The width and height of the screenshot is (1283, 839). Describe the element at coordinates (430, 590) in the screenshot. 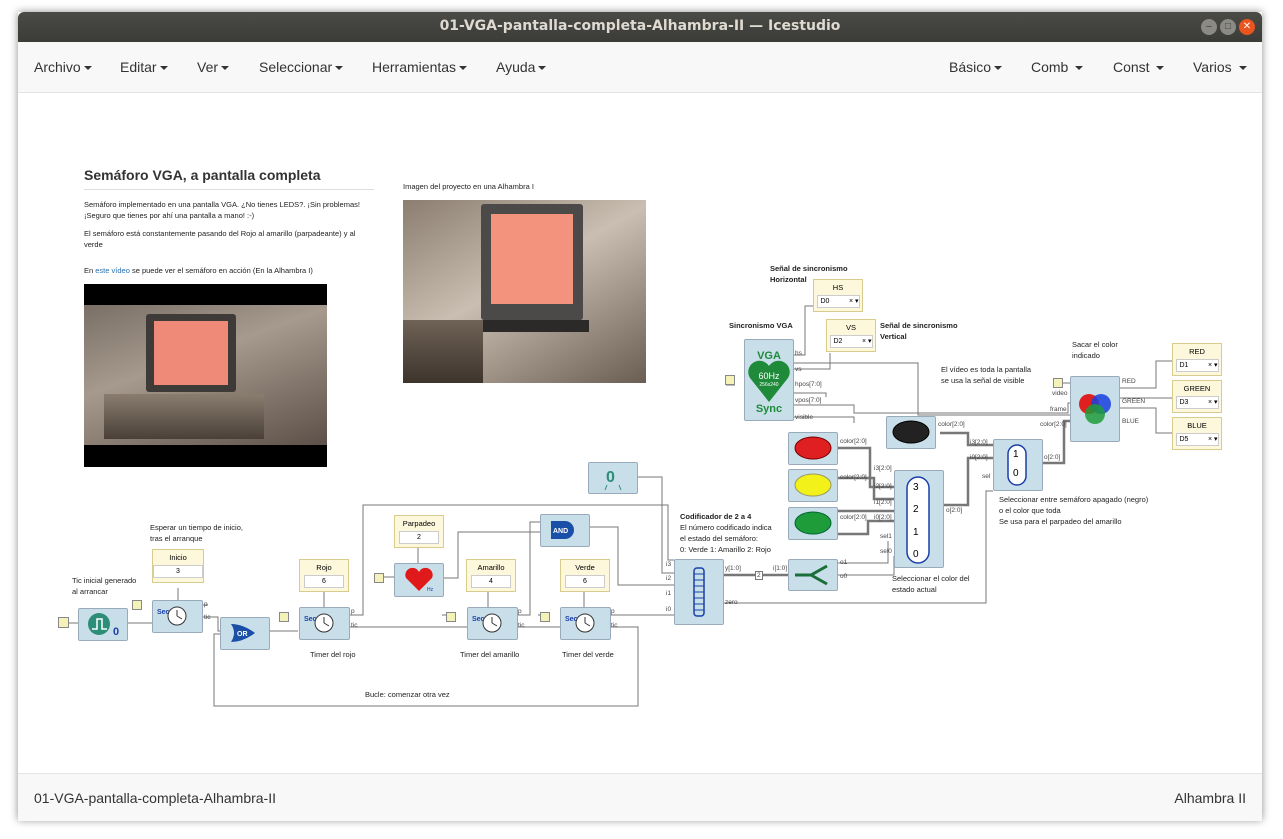

I see `svg-text: Hz` at that location.